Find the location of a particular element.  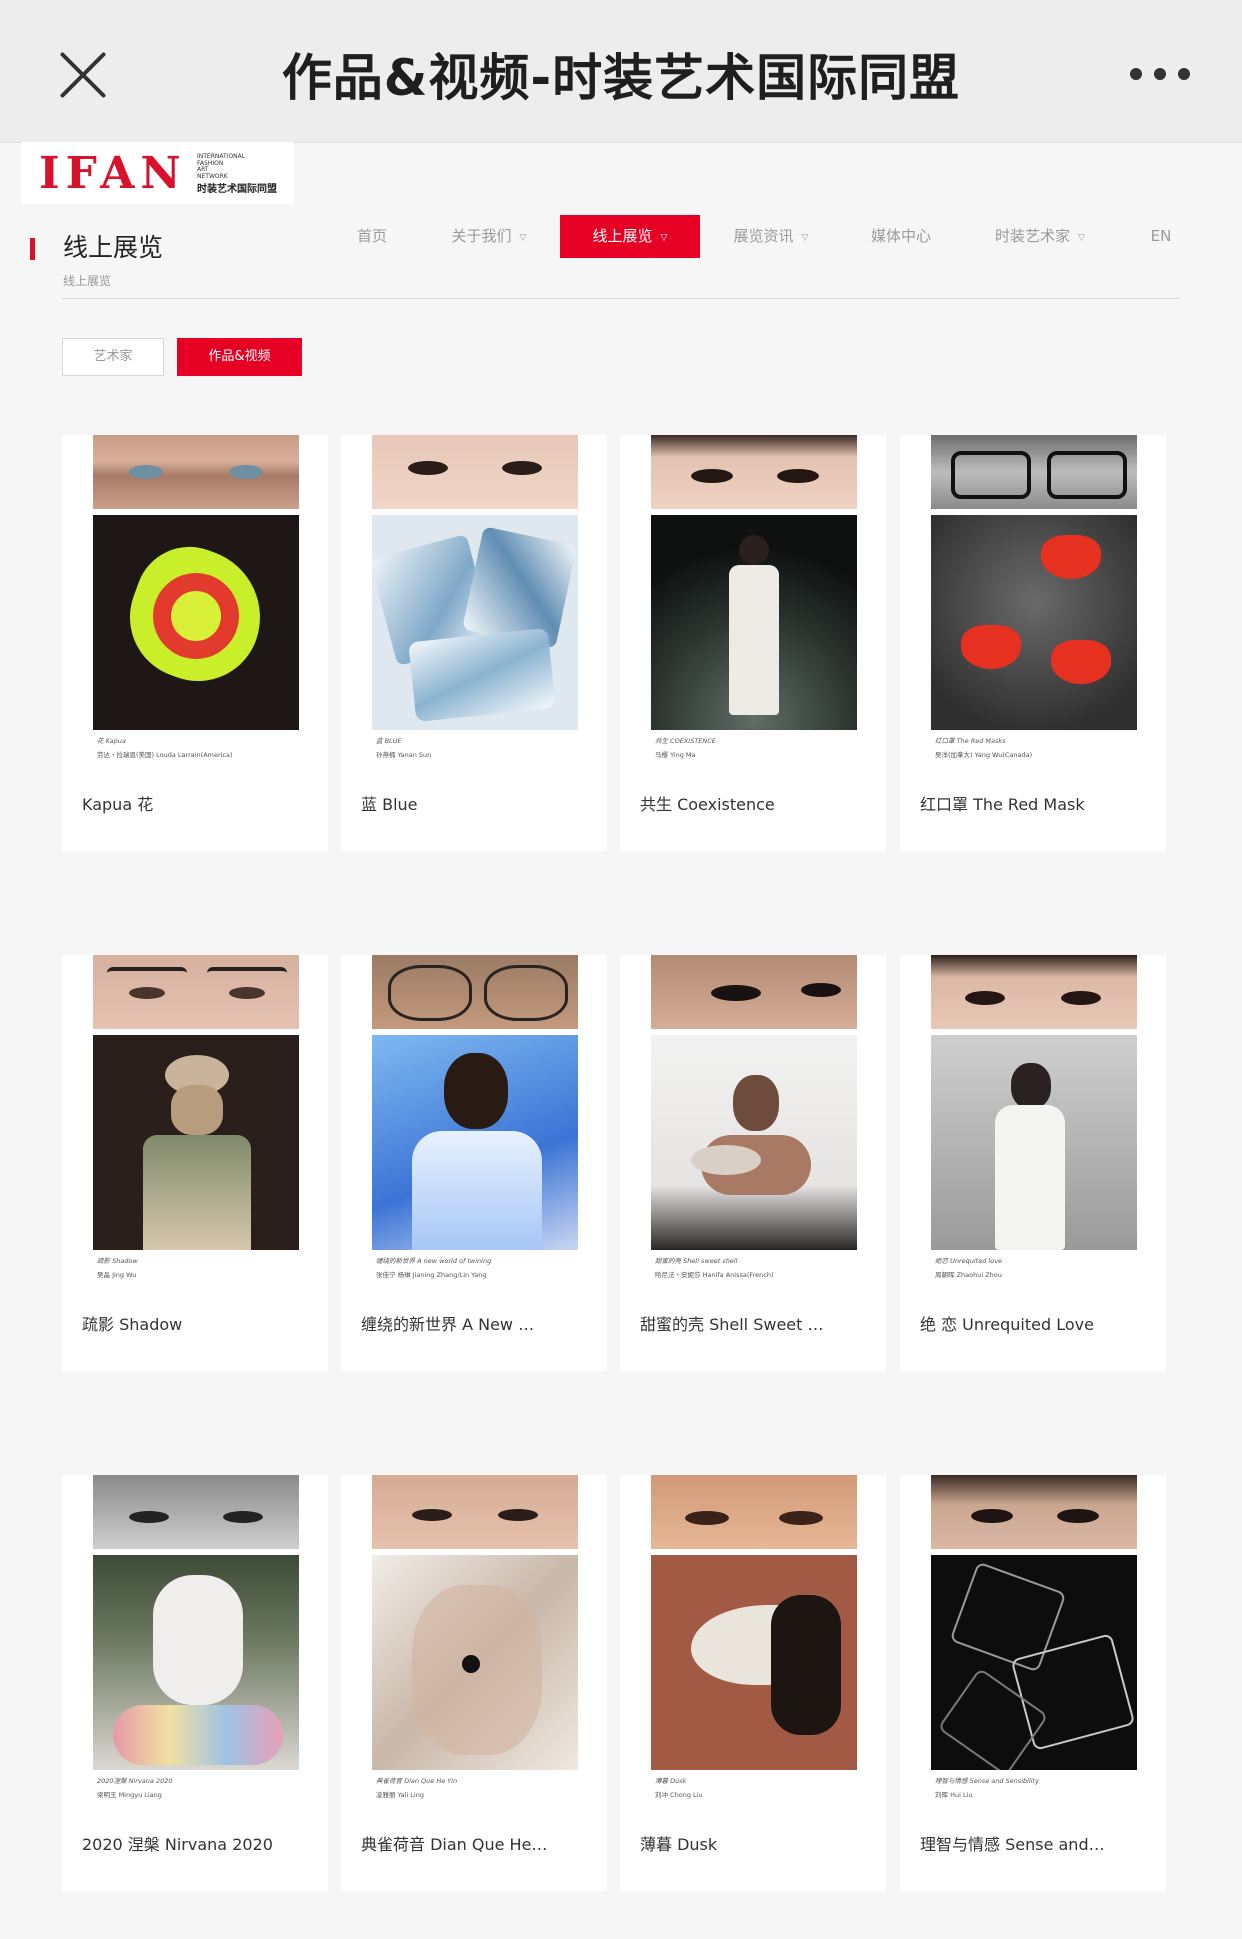

artist-caption: 哈尼法・安妮莎 Hanifa Anissa(French) is located at coordinates (714, 1275).